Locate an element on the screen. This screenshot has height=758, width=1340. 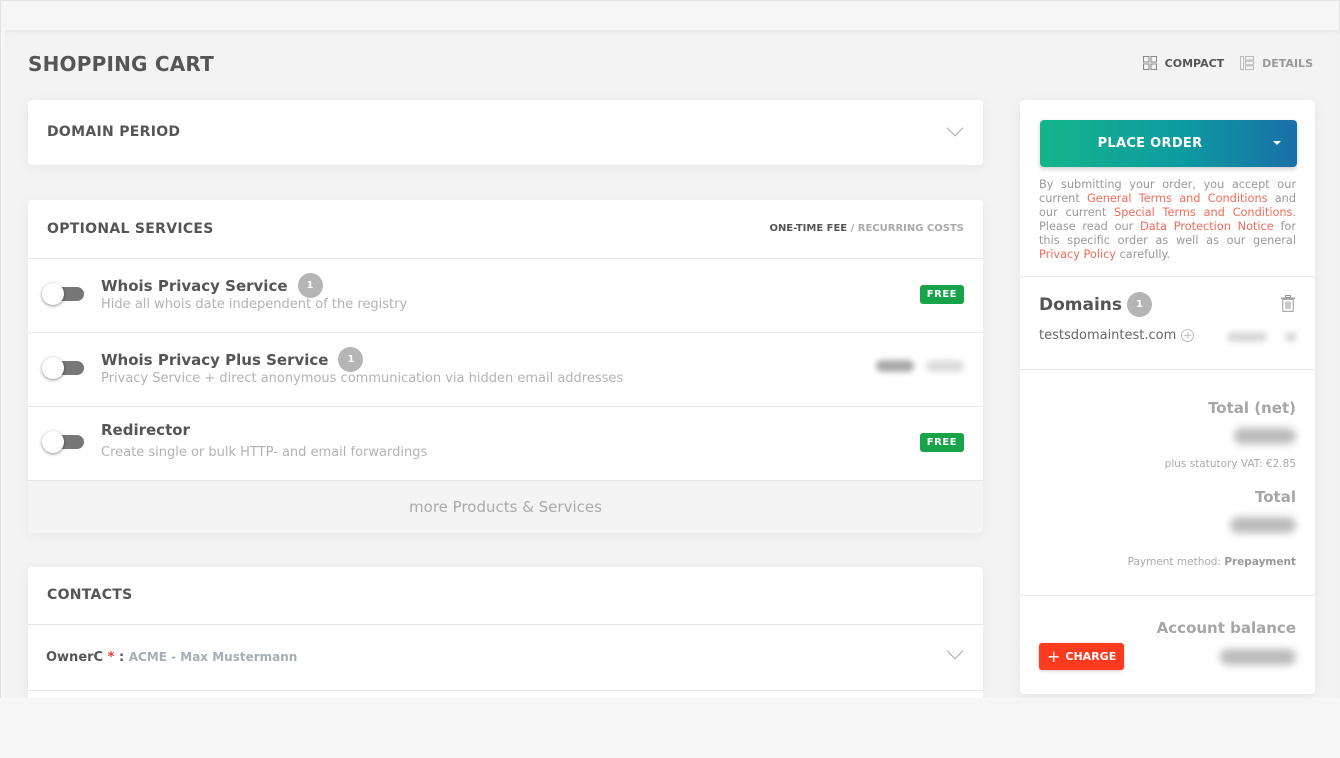
account-balance-label: Account balance is located at coordinates (1226, 628).